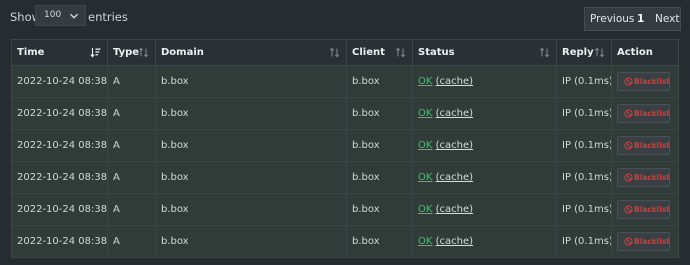 This screenshot has height=265, width=690. Describe the element at coordinates (584, 52) in the screenshot. I see `column-header-reply: Reply` at that location.